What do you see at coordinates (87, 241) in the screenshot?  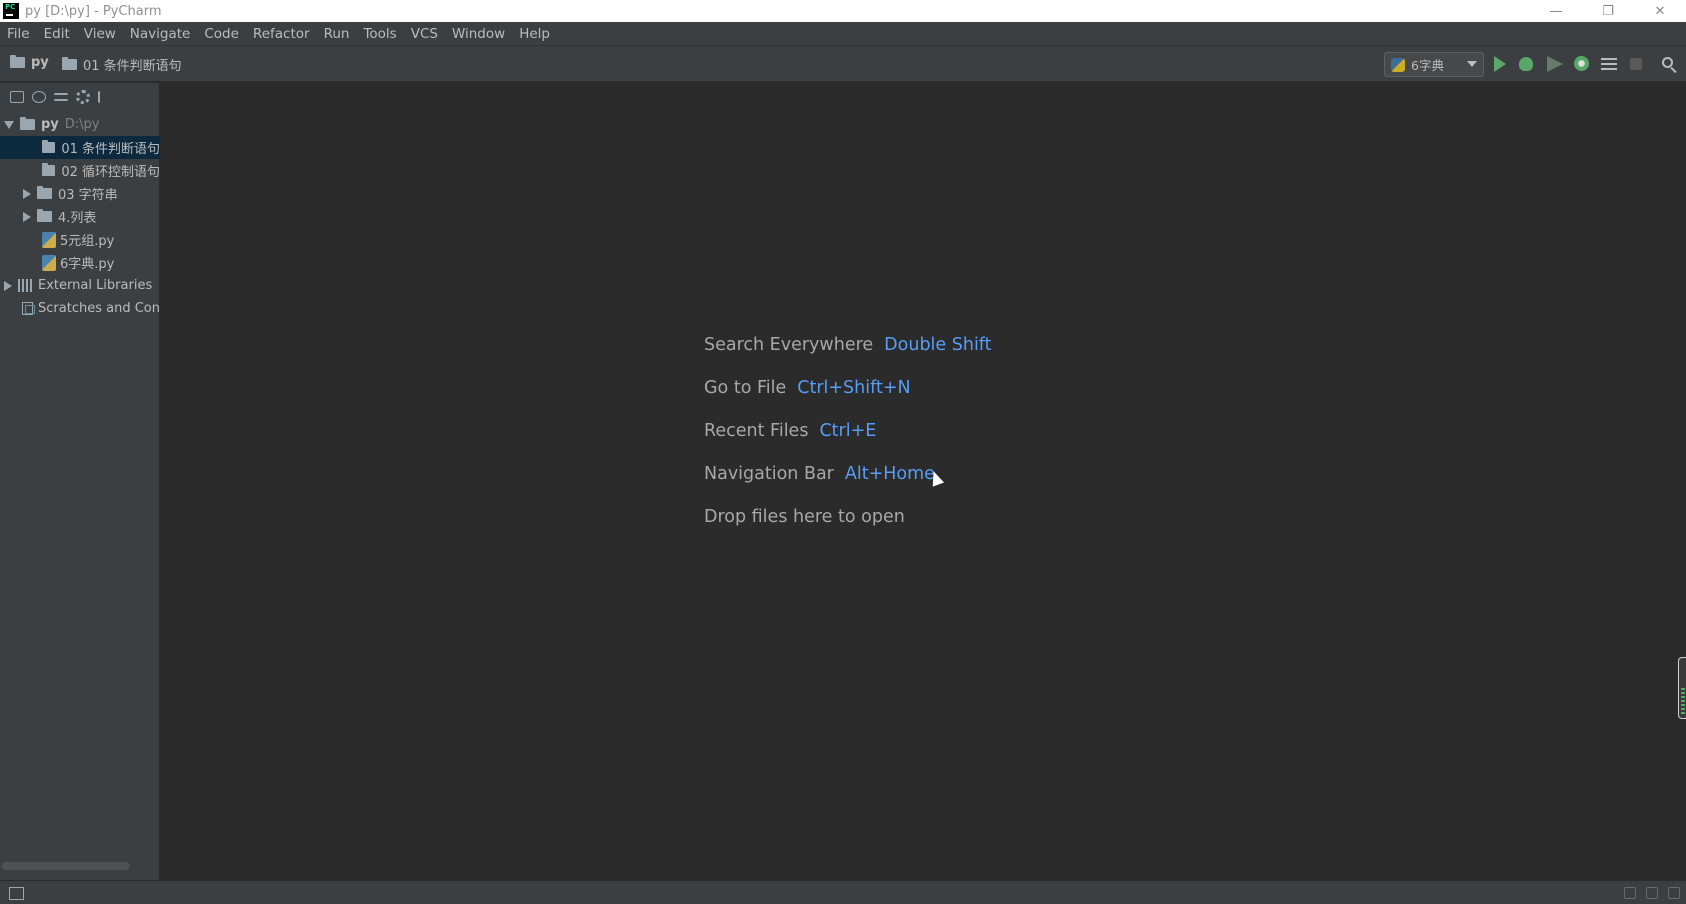 I see `tree-item-label: 5元组.py` at bounding box center [87, 241].